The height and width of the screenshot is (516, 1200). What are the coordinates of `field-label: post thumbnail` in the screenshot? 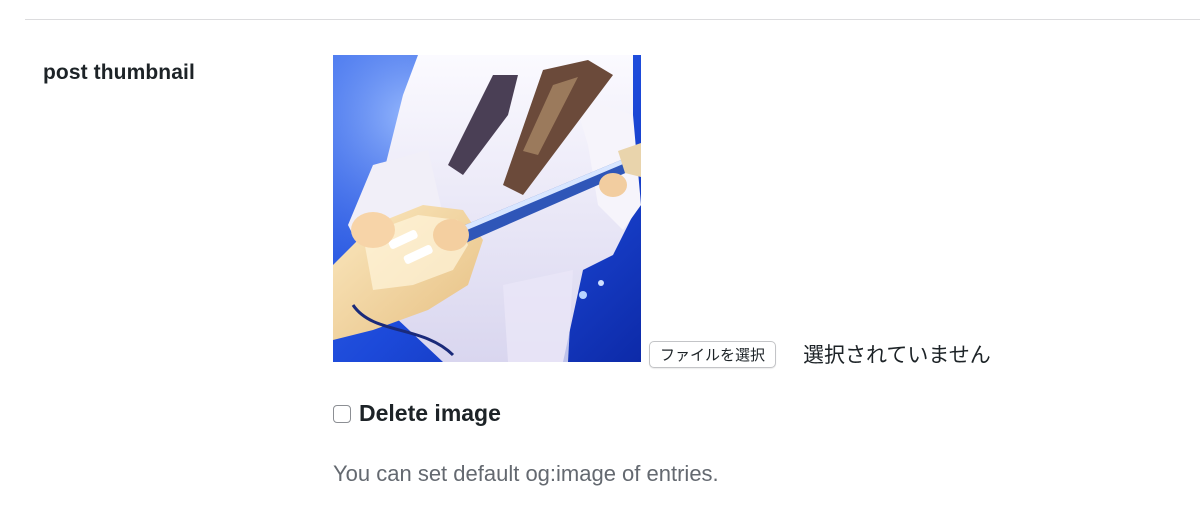 It's located at (119, 72).